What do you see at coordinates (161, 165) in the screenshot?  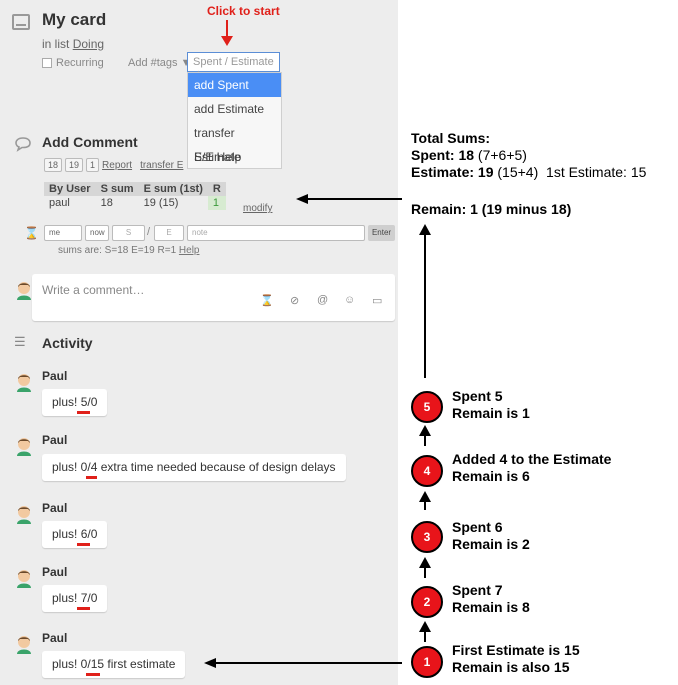 I see `transfer-estimate-link: transfer E` at bounding box center [161, 165].